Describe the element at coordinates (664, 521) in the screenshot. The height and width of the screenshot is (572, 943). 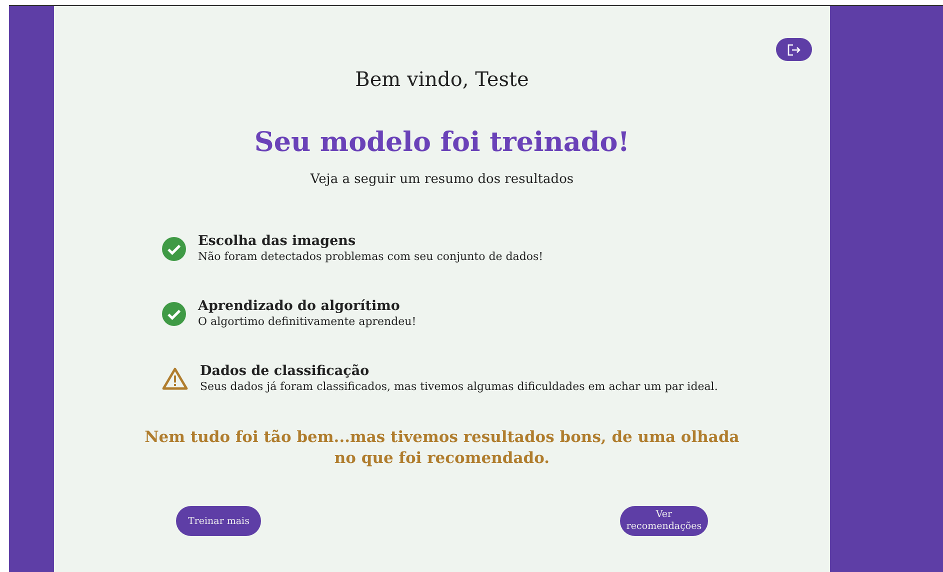
I see `recommendations-button: Ver recomendações` at that location.